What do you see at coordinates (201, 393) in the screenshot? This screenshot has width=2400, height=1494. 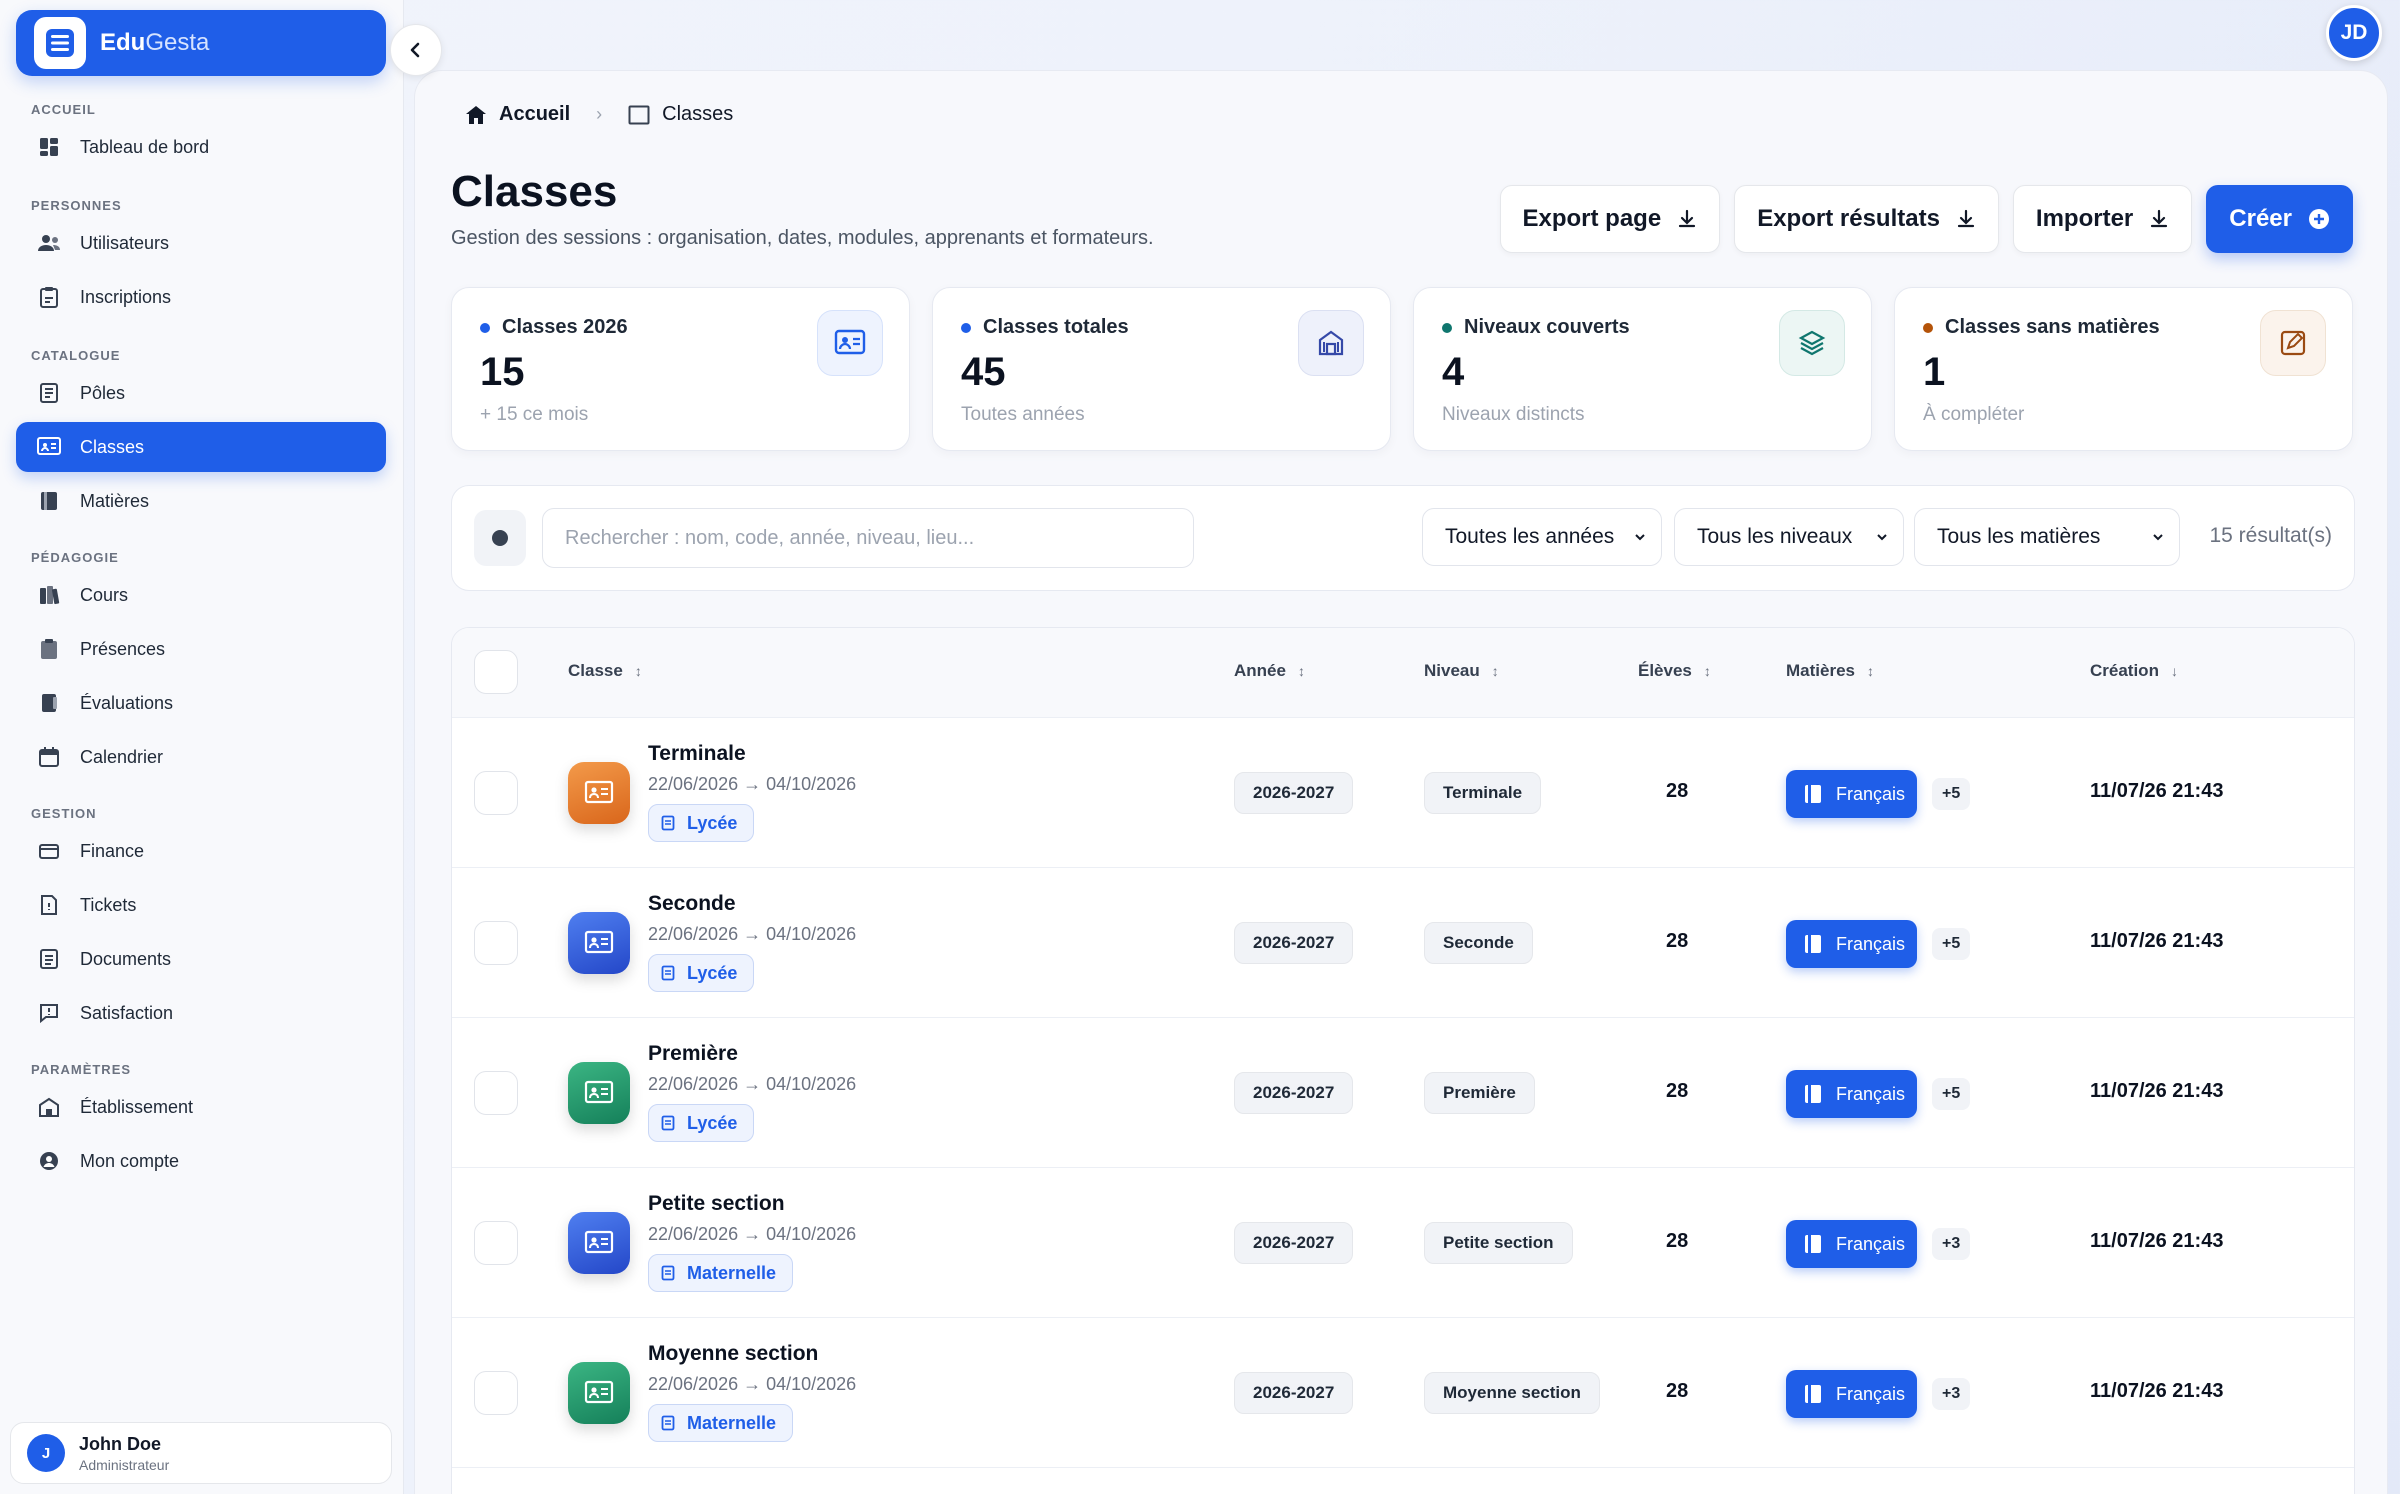 I see `sidebar-item-poles: Pôles` at bounding box center [201, 393].